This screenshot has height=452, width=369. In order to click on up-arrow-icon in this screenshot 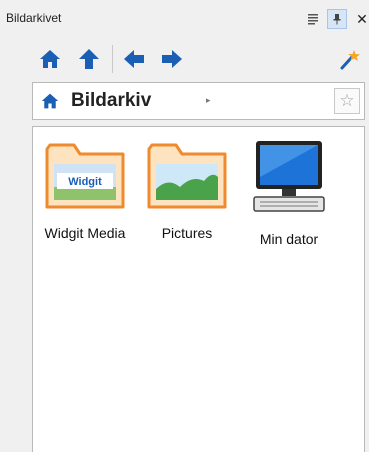, I will do `click(89, 59)`.